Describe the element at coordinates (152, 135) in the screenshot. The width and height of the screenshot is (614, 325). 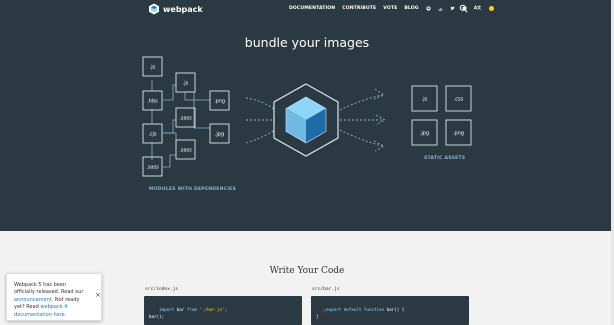
I see `module-label: .cjs` at that location.